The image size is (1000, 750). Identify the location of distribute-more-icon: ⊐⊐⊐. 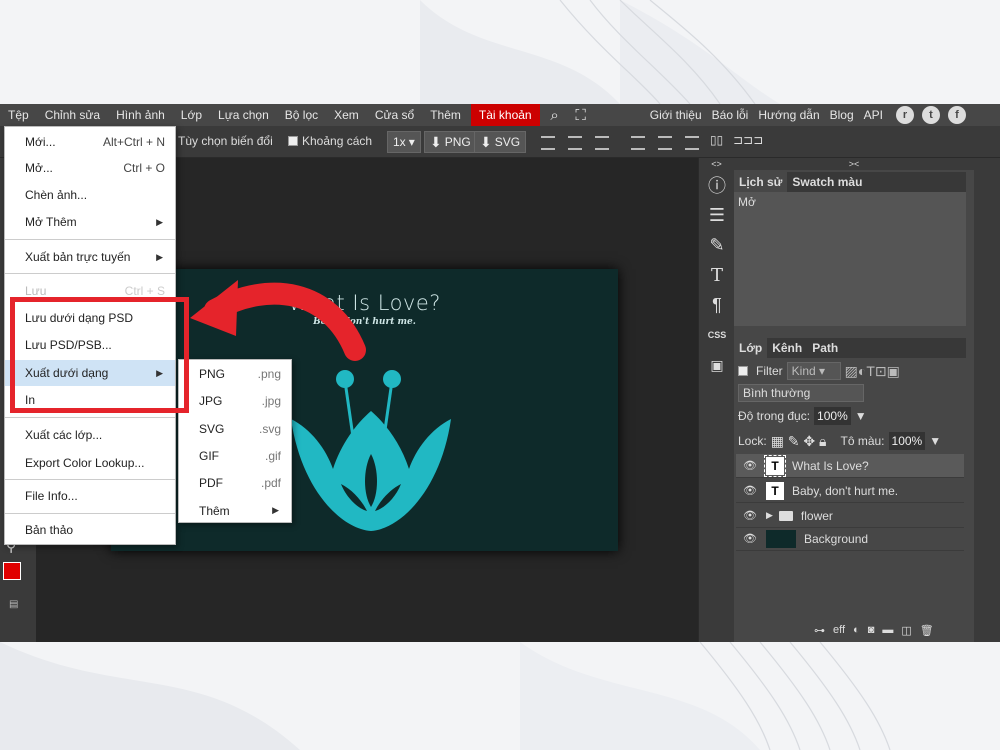
(748, 140).